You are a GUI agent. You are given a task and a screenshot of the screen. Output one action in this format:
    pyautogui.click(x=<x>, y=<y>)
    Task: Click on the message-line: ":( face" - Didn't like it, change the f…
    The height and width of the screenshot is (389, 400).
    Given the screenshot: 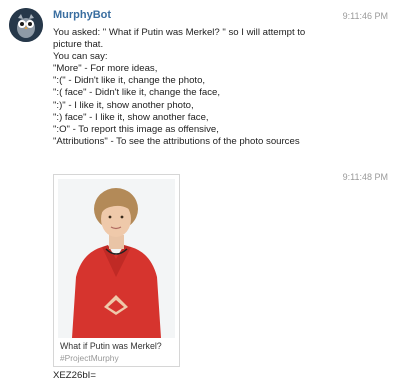 What is the action you would take?
    pyautogui.click(x=137, y=93)
    